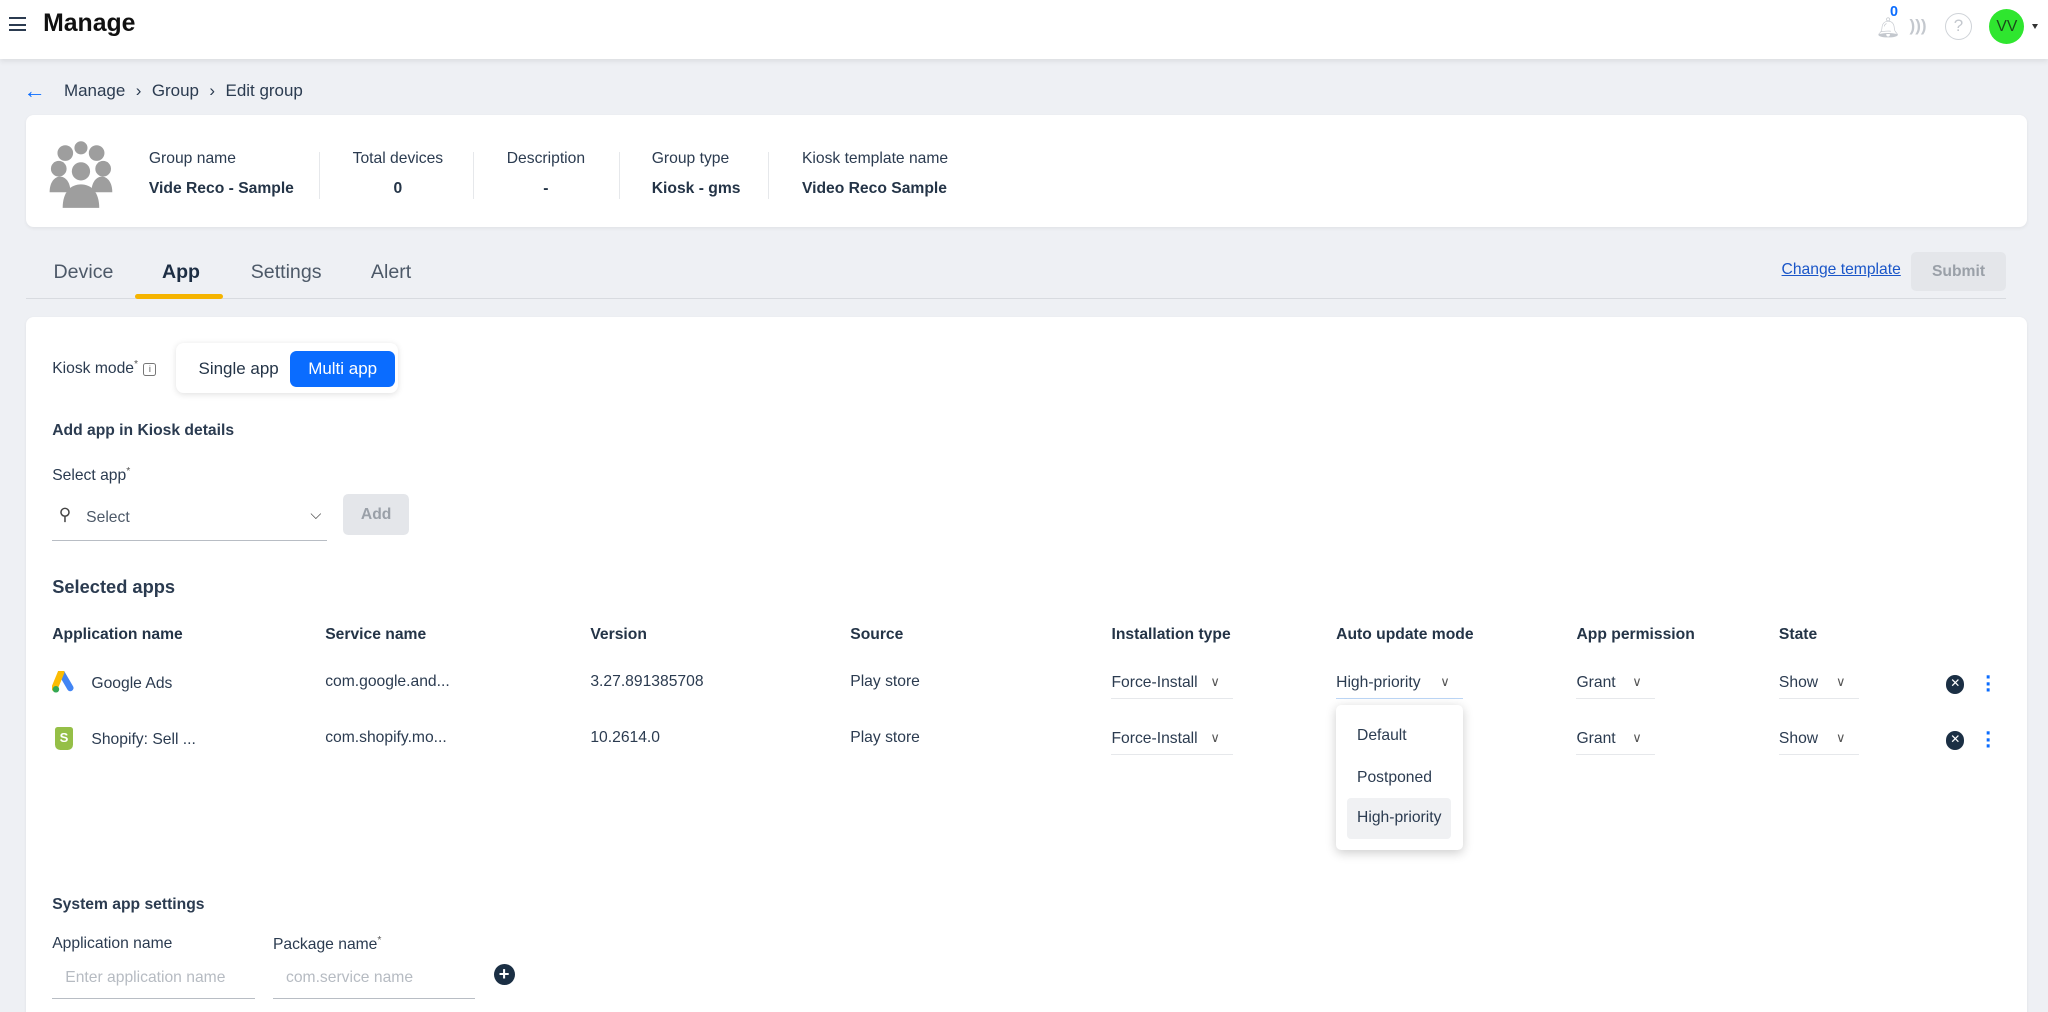 This screenshot has width=2048, height=1012. I want to click on group-icon, so click(81, 174).